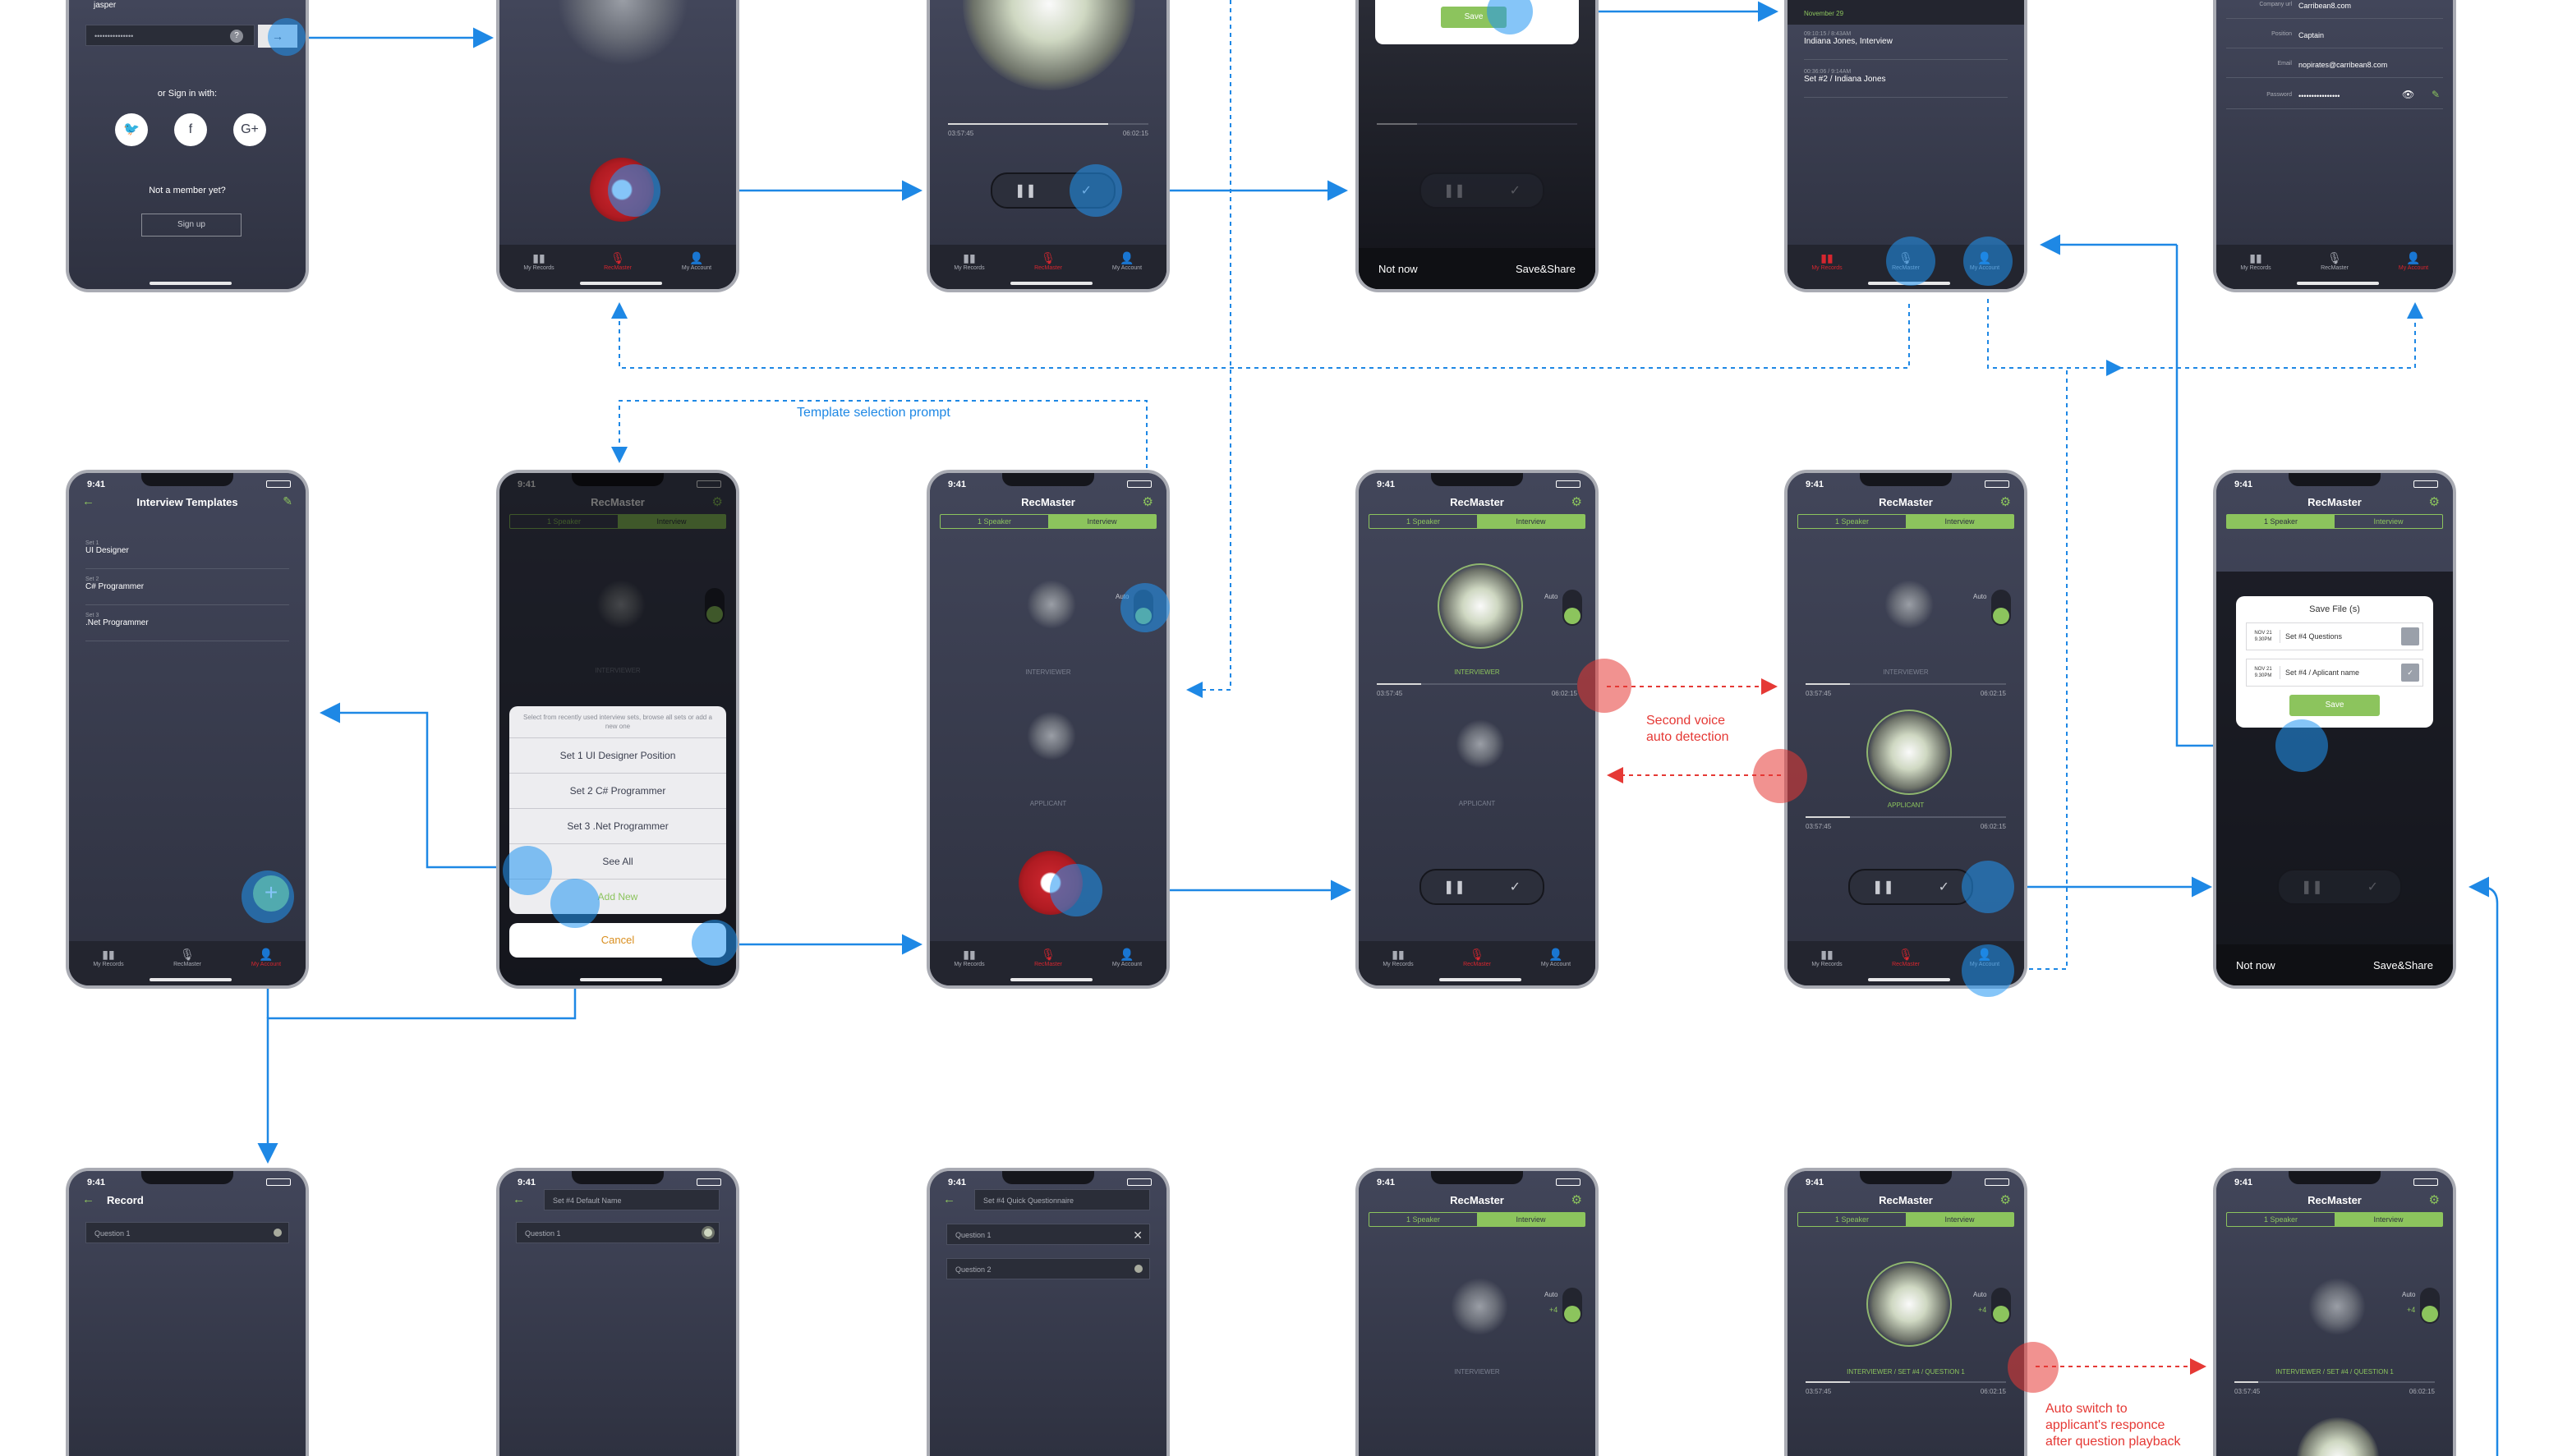  Describe the element at coordinates (1480, 606) in the screenshot. I see `interviewer-orb` at that location.